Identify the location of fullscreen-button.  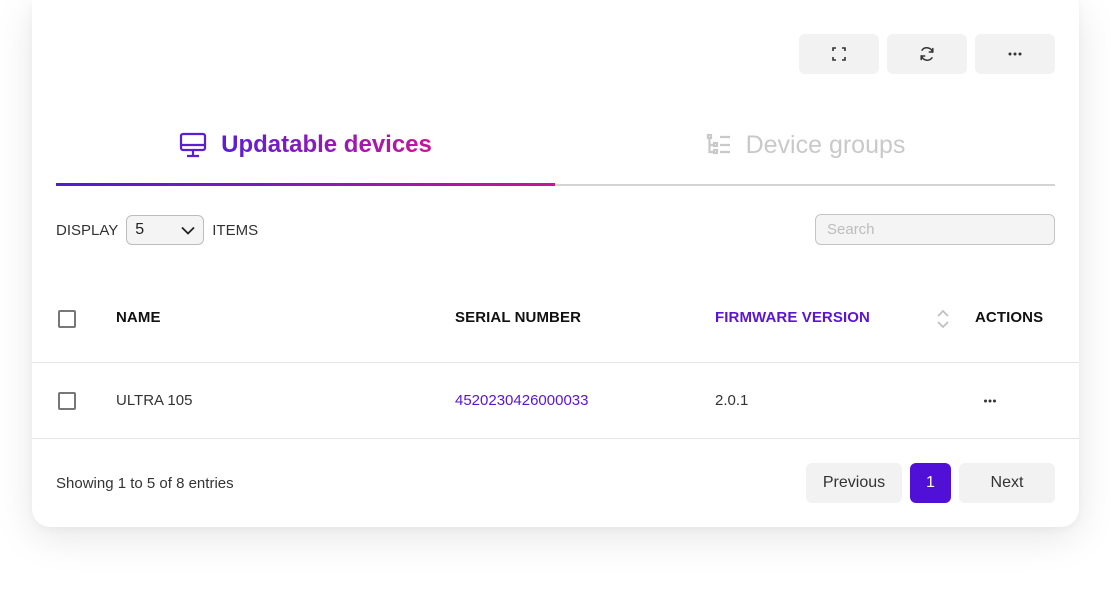
(839, 54).